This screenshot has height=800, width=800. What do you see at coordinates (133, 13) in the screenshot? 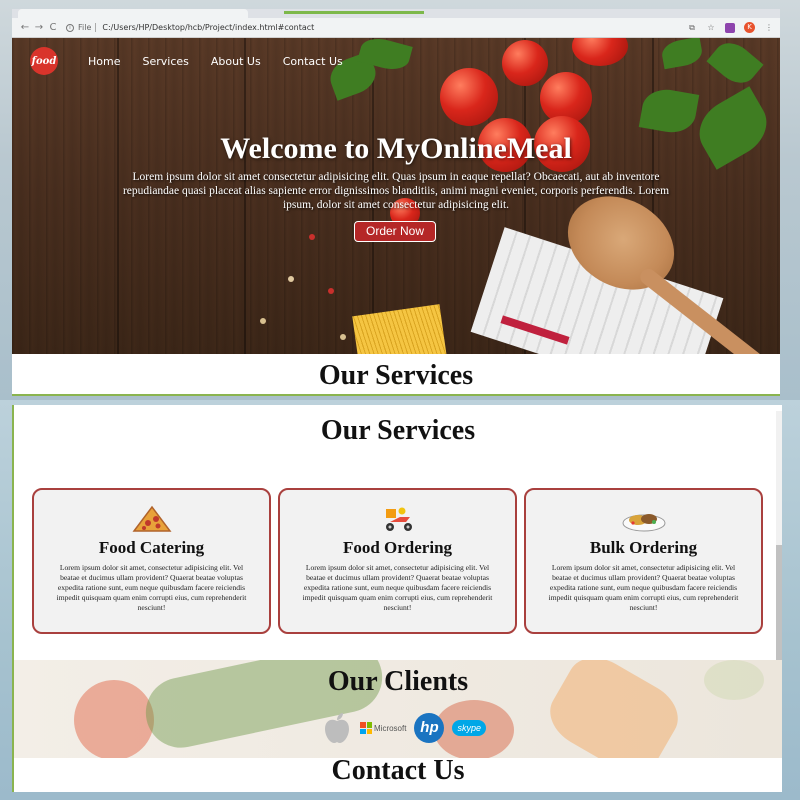
I see `browser-tab` at bounding box center [133, 13].